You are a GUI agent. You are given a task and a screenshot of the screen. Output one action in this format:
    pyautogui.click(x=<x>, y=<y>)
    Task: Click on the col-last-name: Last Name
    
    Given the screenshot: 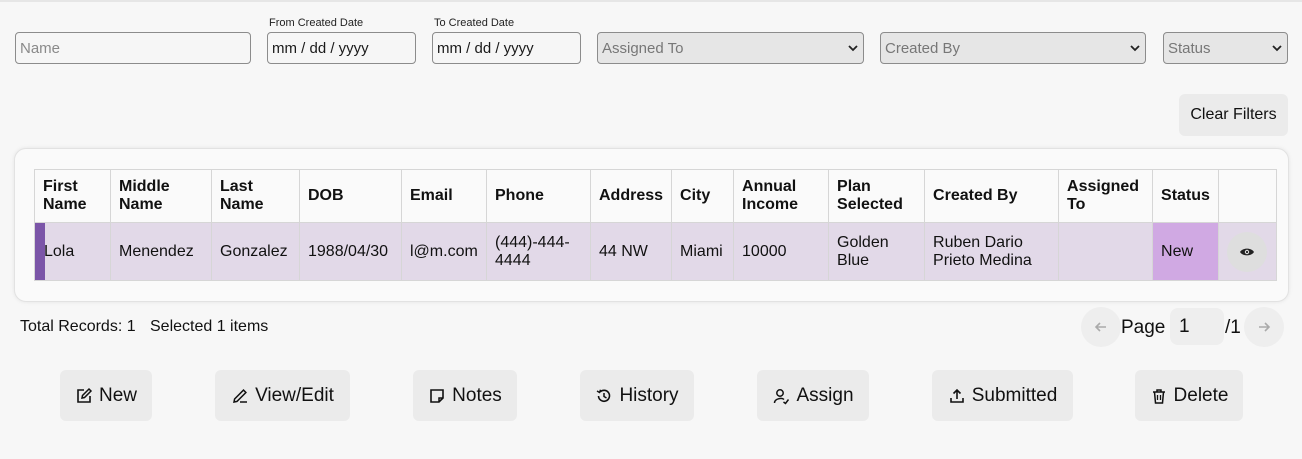 What is the action you would take?
    pyautogui.click(x=255, y=196)
    